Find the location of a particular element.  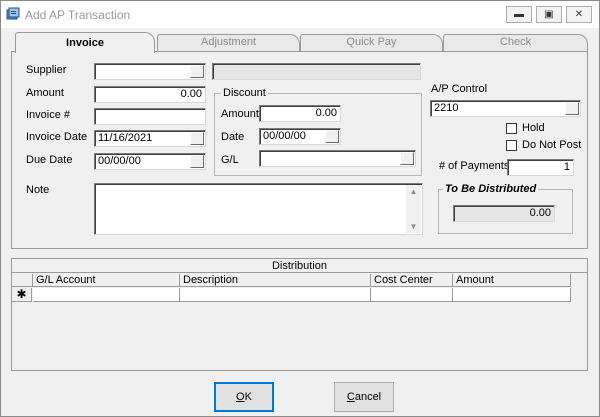

discount-gl-dropdown-button is located at coordinates (407, 158).